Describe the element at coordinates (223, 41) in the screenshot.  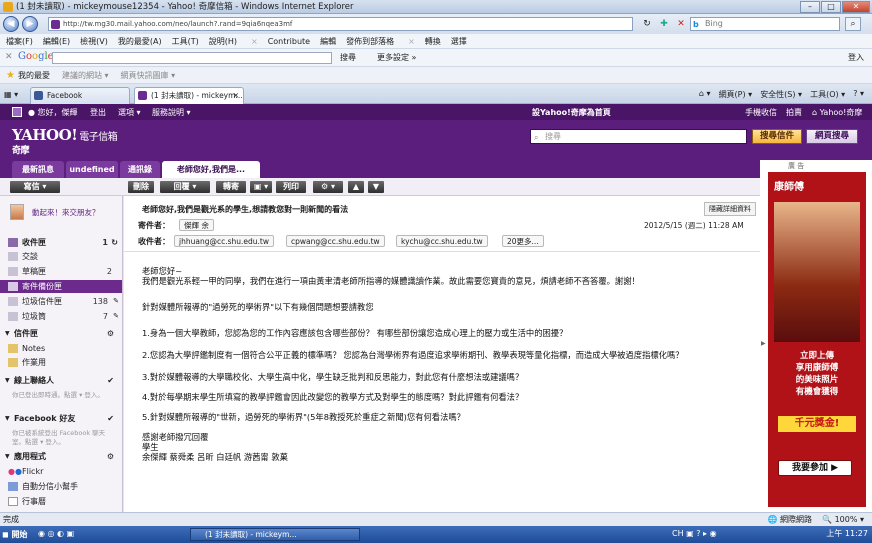
I see `menu-help: 說明(H)` at that location.